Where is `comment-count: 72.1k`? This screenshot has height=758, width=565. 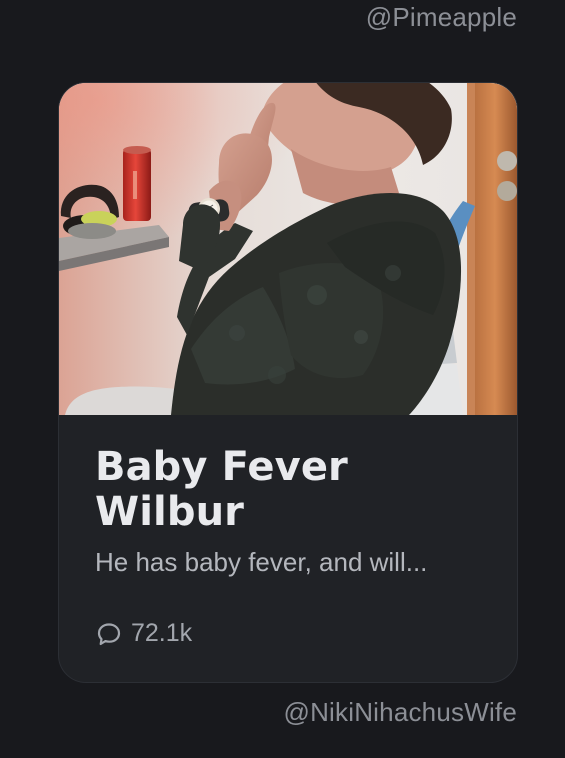 comment-count: 72.1k is located at coordinates (162, 633).